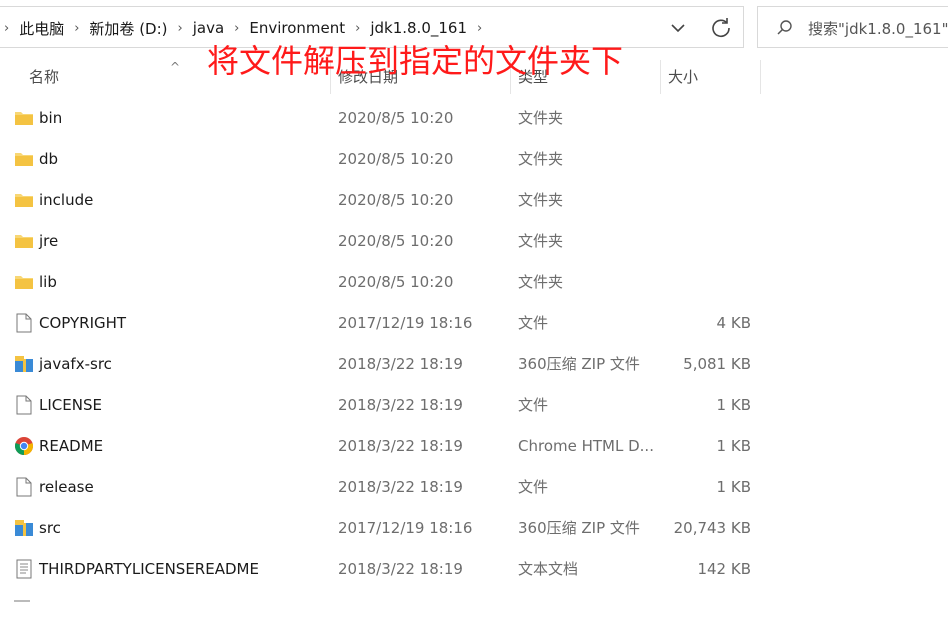 The height and width of the screenshot is (629, 948). Describe the element at coordinates (474, 323) in the screenshot. I see `file-row-copyright: COPYRIGHT 2017/12/19 18:16 文件 4 KB` at that location.